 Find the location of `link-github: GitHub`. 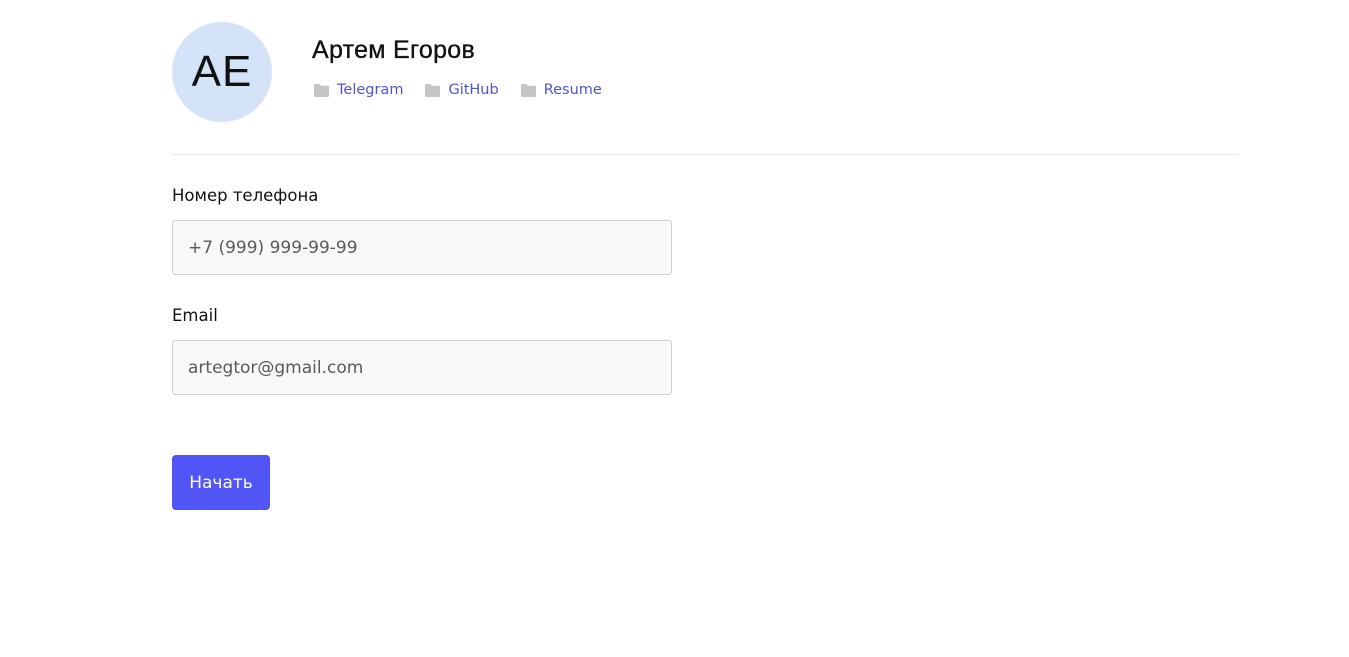

link-github: GitHub is located at coordinates (462, 90).